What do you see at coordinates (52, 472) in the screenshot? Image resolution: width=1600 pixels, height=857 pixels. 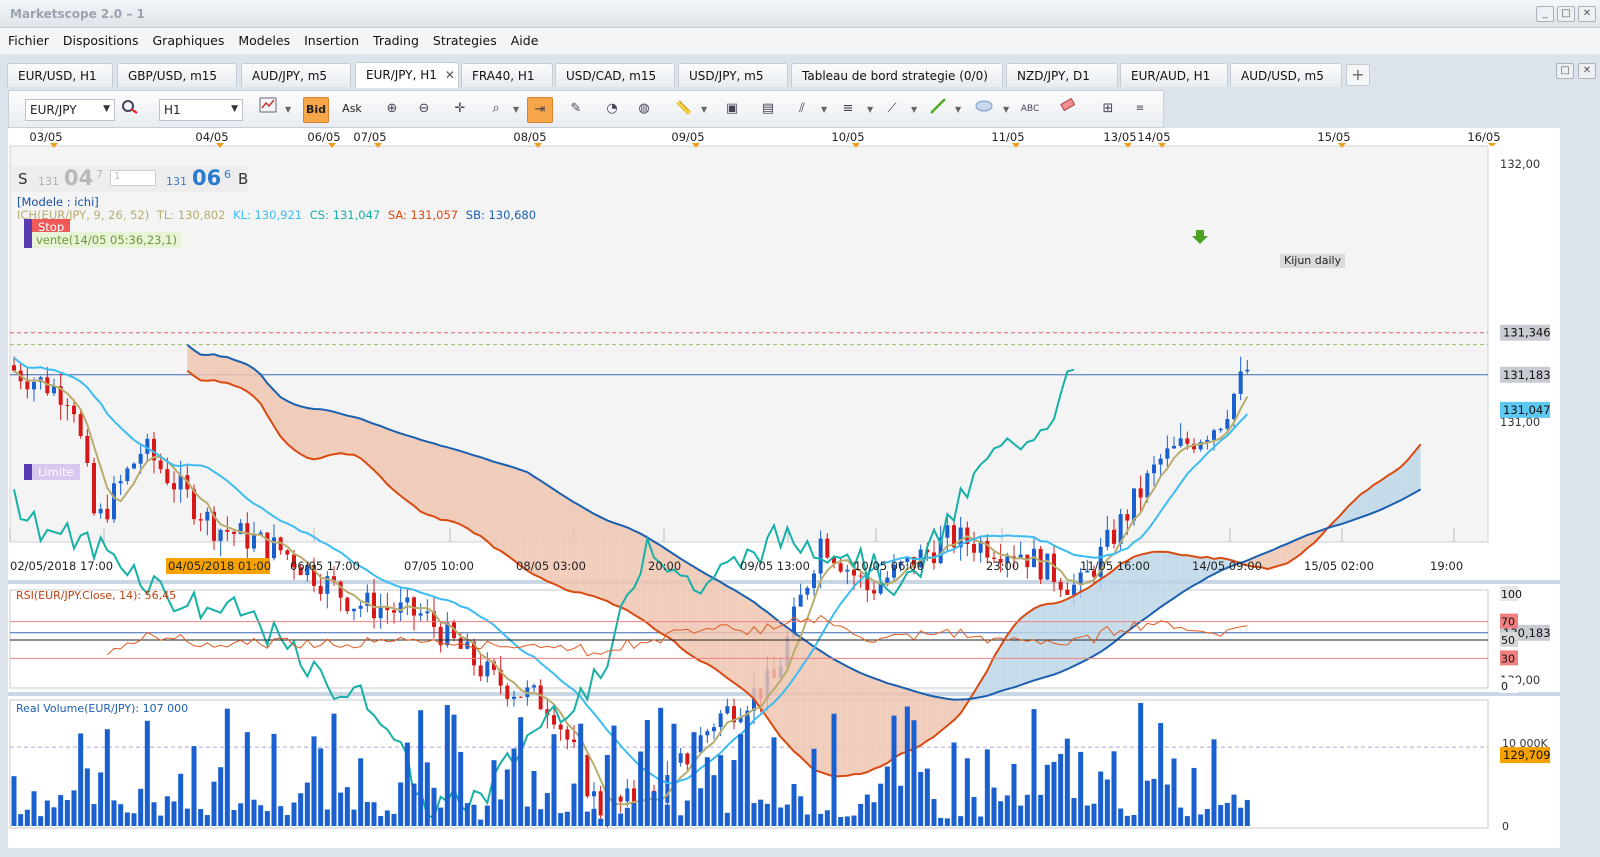 I see `limite-order-tag: Limite` at bounding box center [52, 472].